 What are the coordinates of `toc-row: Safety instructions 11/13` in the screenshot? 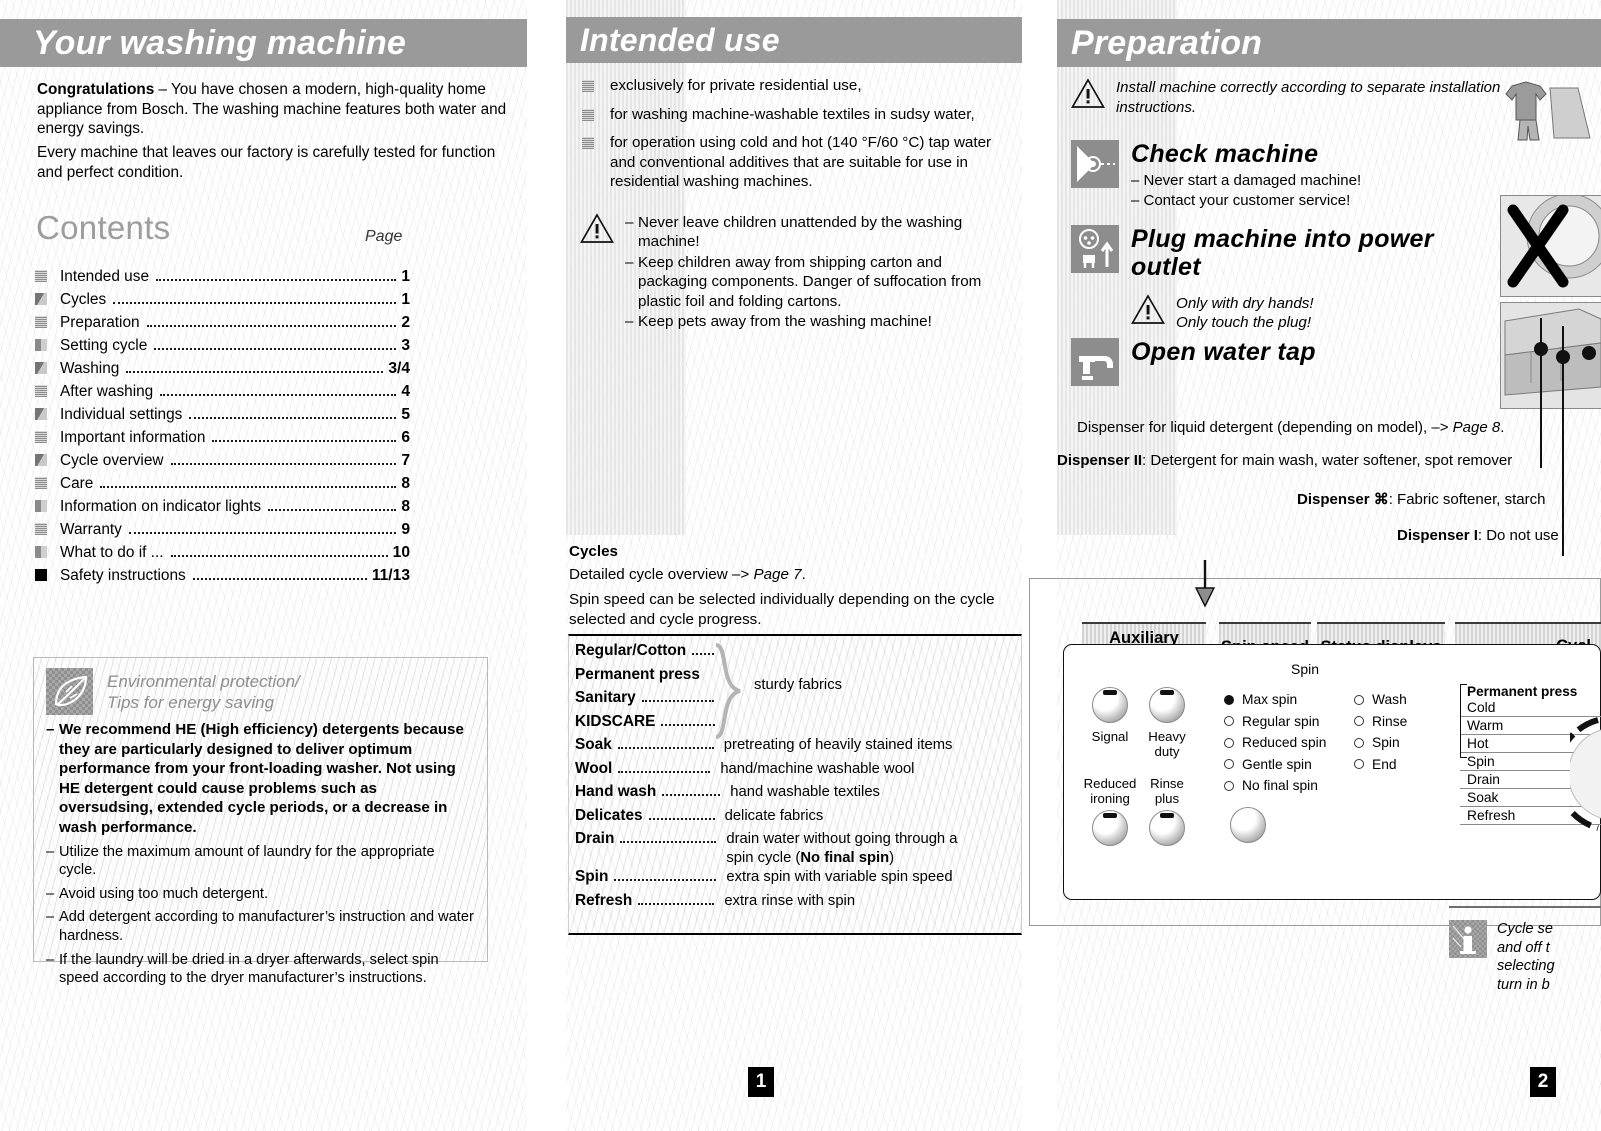 It's located at (222, 578).